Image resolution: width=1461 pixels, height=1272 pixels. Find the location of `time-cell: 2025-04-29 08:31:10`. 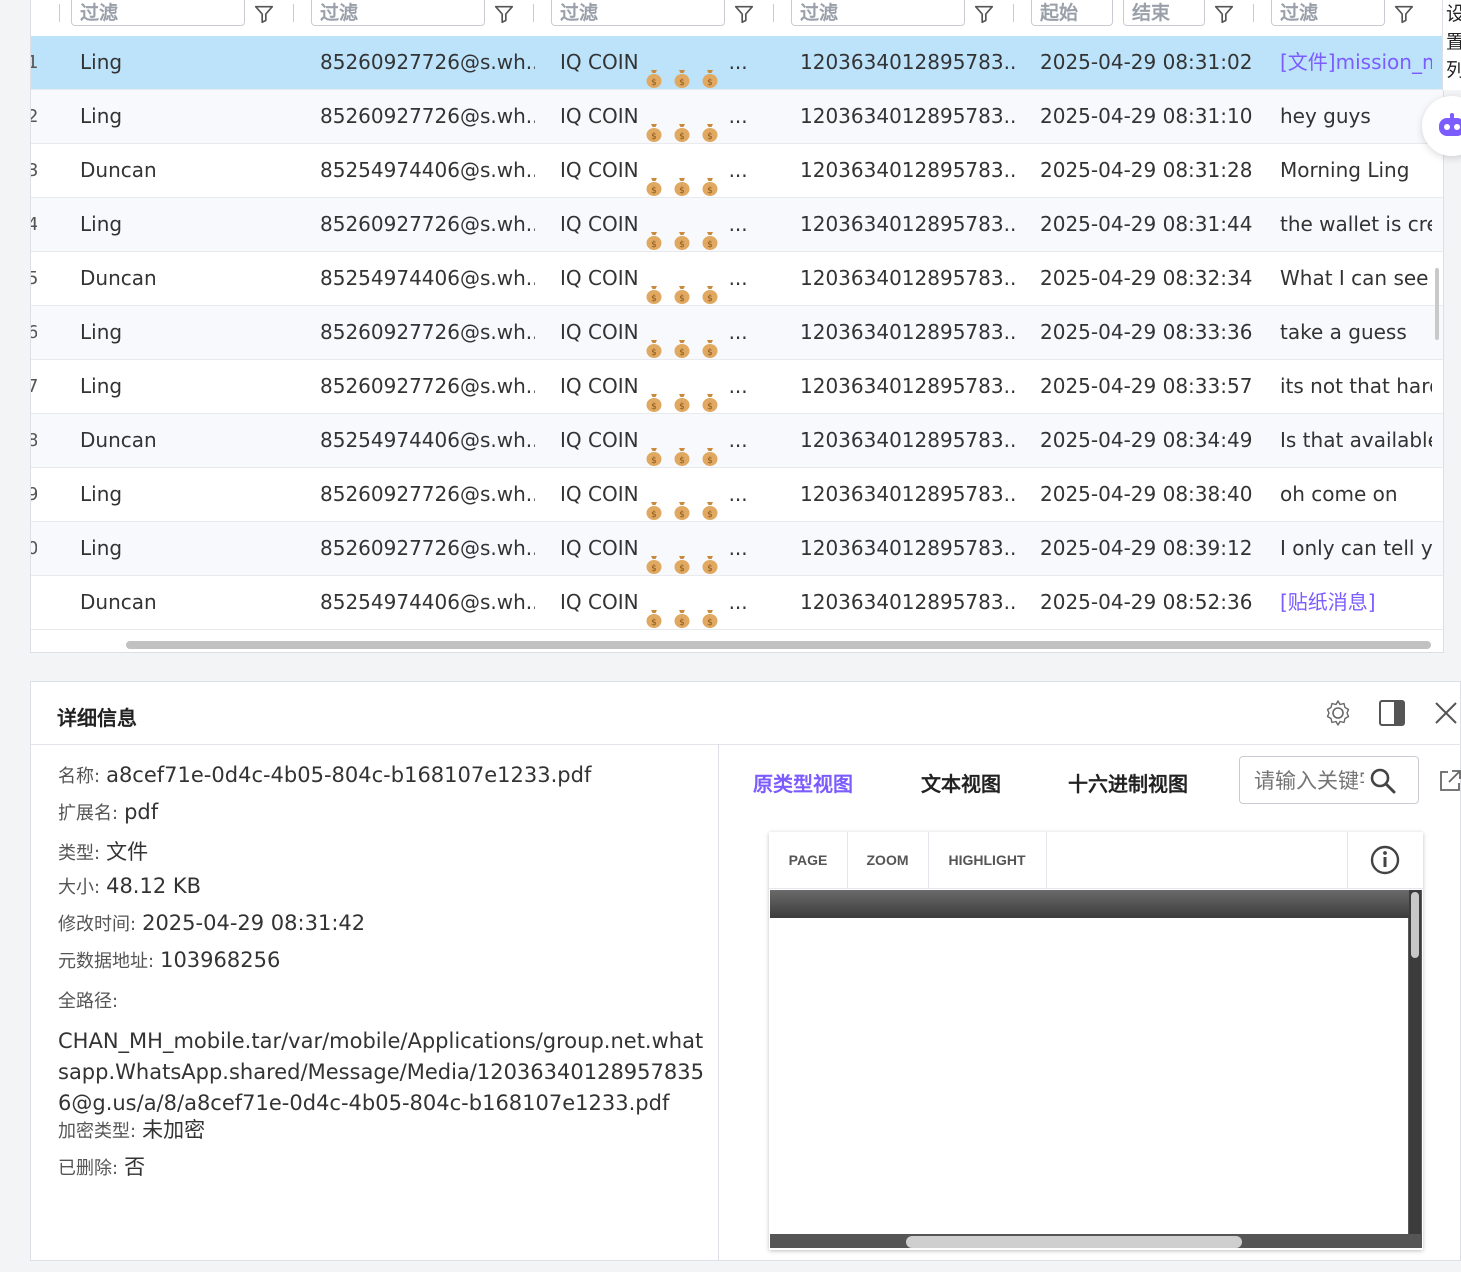

time-cell: 2025-04-29 08:31:10 is located at coordinates (1146, 116).